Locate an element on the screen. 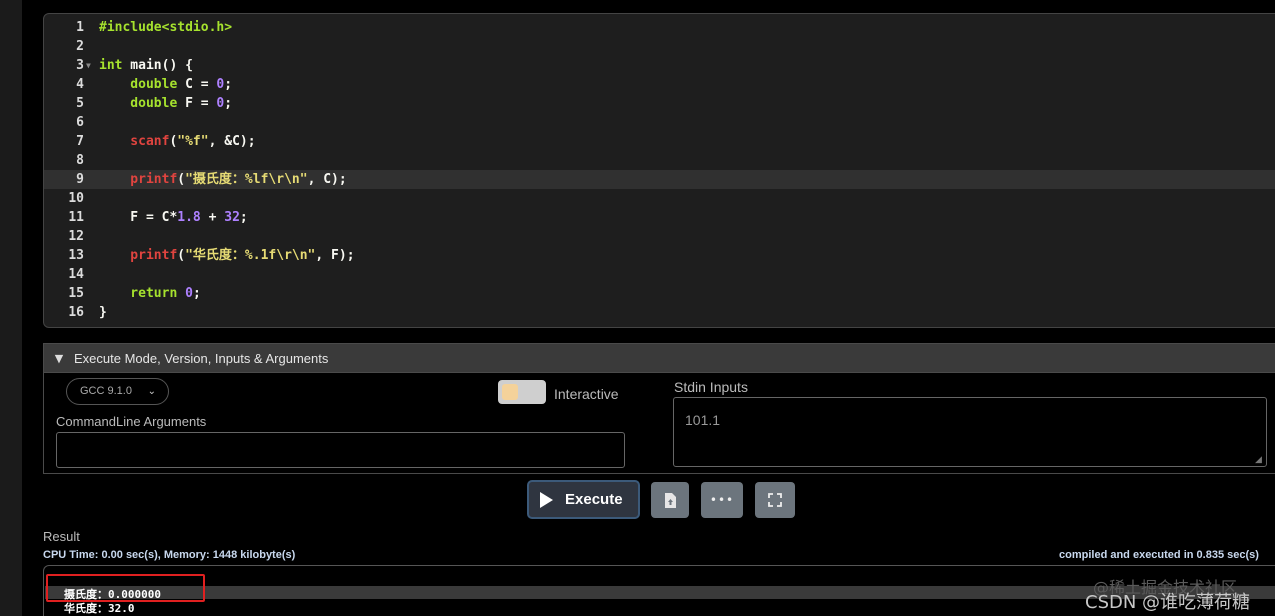  left-sidebar-strip is located at coordinates (11, 308).